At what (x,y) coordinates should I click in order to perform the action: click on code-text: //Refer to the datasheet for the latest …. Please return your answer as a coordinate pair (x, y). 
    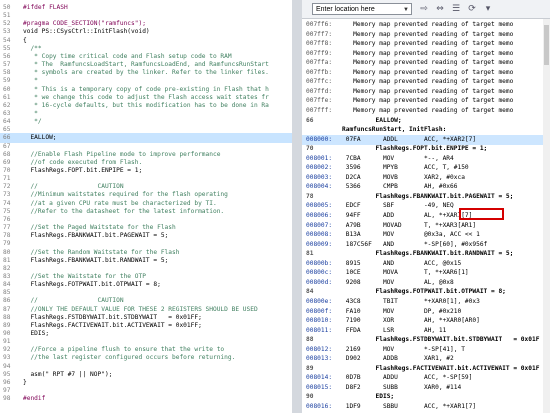
    Looking at the image, I should click on (124, 211).